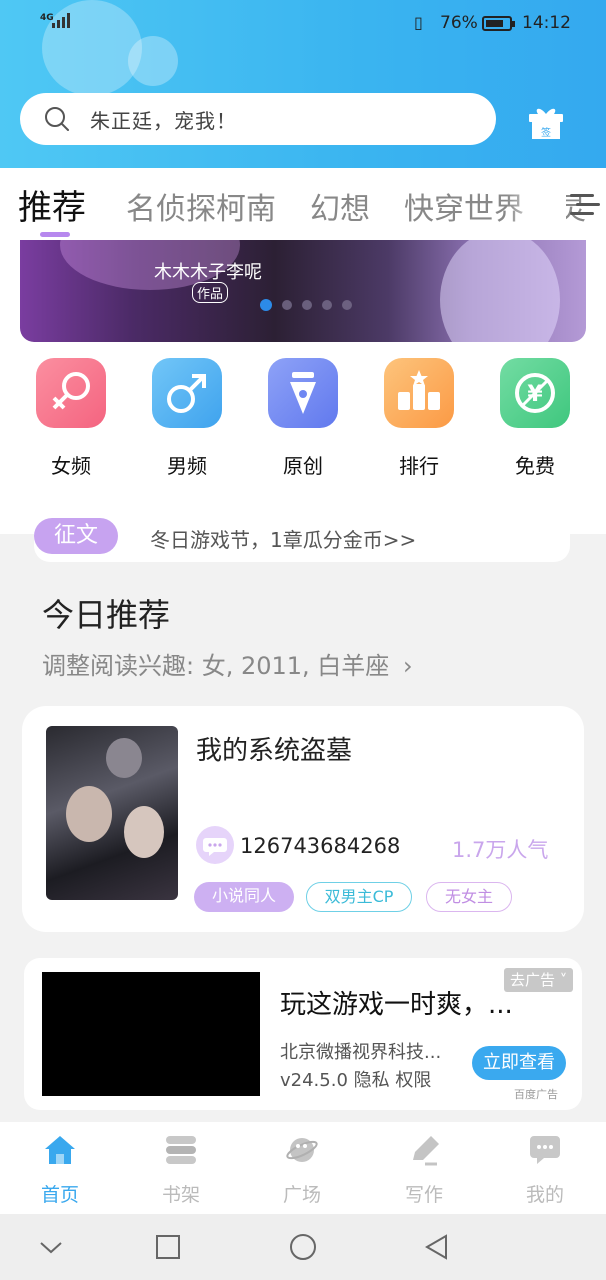 The width and height of the screenshot is (606, 1280). What do you see at coordinates (283, 540) in the screenshot?
I see `notice-text: 冬日游戏节，1章瓜分金币>>` at bounding box center [283, 540].